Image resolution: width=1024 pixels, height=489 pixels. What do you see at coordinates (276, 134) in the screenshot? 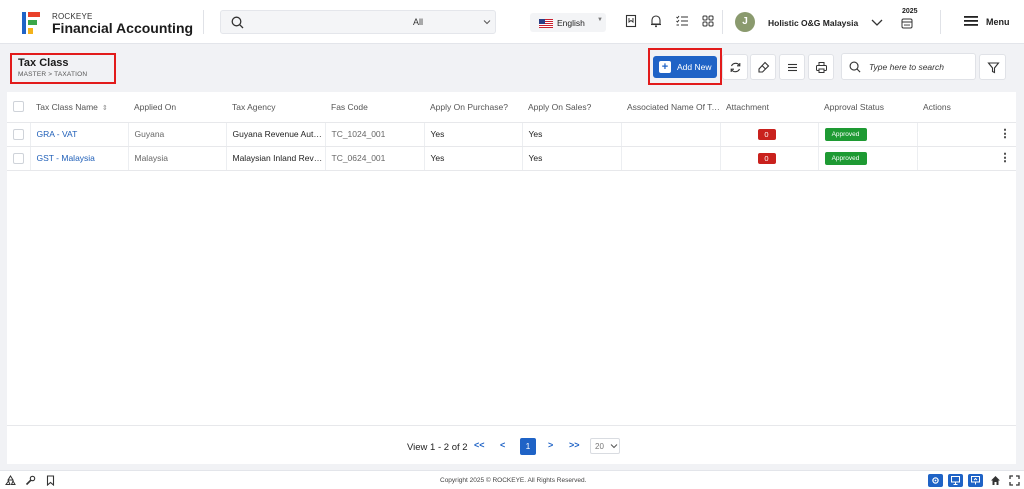
I see `tax-agency-cell: Guyana Revenue Authority` at bounding box center [276, 134].